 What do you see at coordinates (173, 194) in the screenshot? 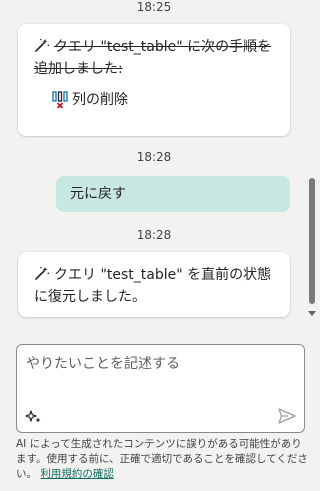
I see `user-message: 元に戻す` at bounding box center [173, 194].